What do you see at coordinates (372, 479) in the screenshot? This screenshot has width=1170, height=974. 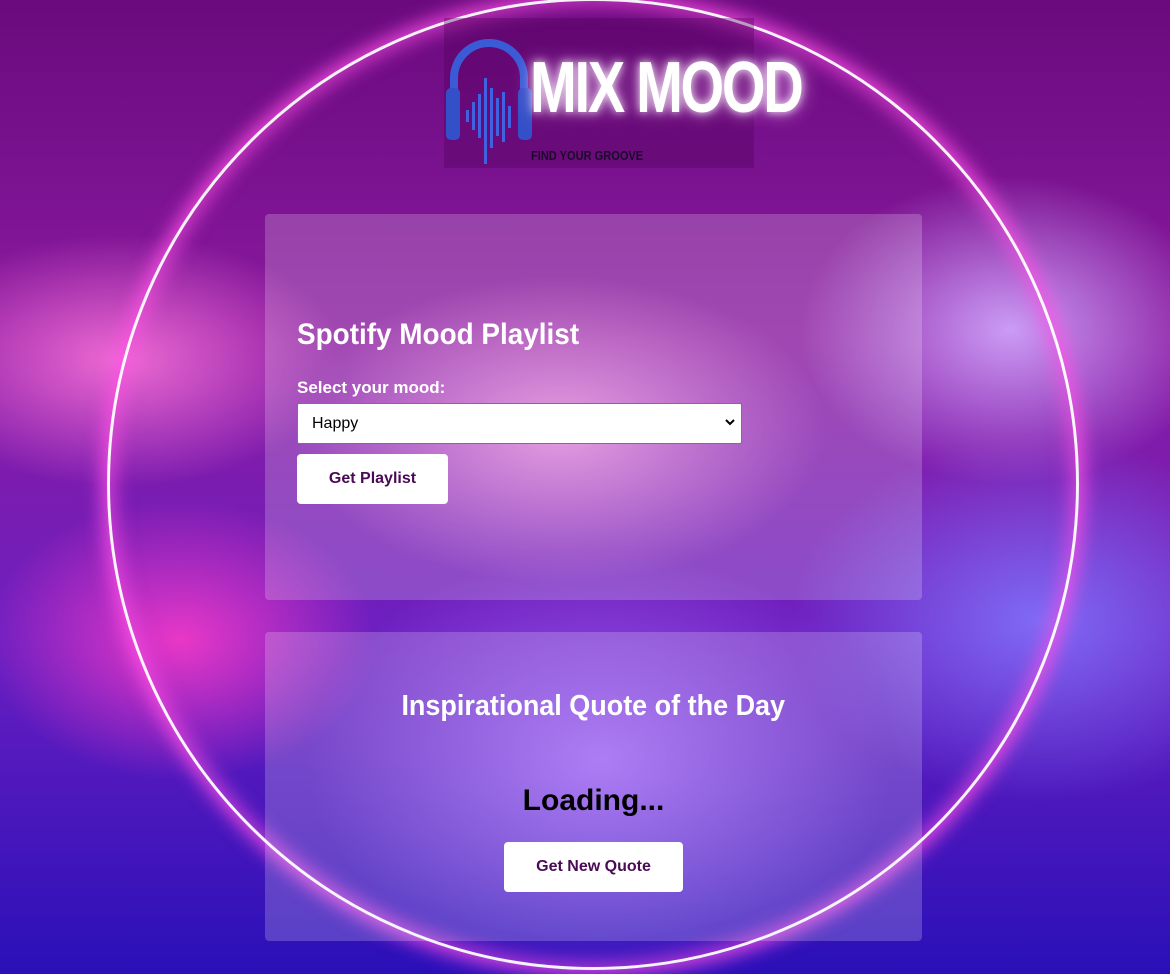 I see `get-playlist-button: Get Playlist` at bounding box center [372, 479].